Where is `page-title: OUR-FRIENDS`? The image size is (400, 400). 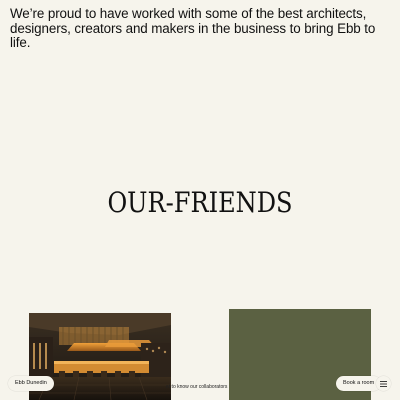
page-title: OUR-FRIENDS is located at coordinates (200, 202).